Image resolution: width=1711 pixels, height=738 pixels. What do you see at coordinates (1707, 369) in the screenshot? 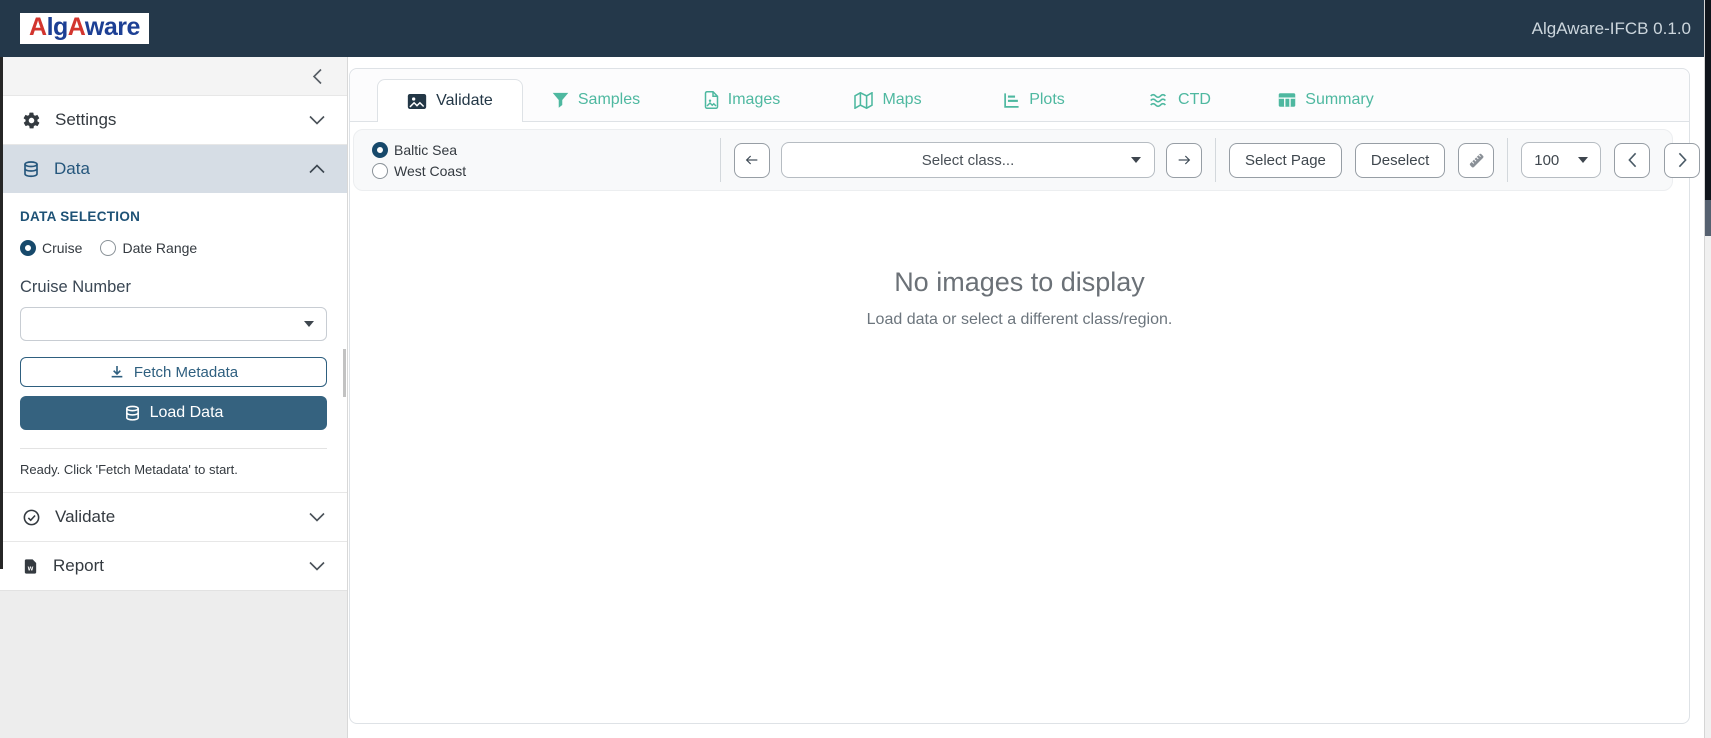
I see `page-scrollbar` at bounding box center [1707, 369].